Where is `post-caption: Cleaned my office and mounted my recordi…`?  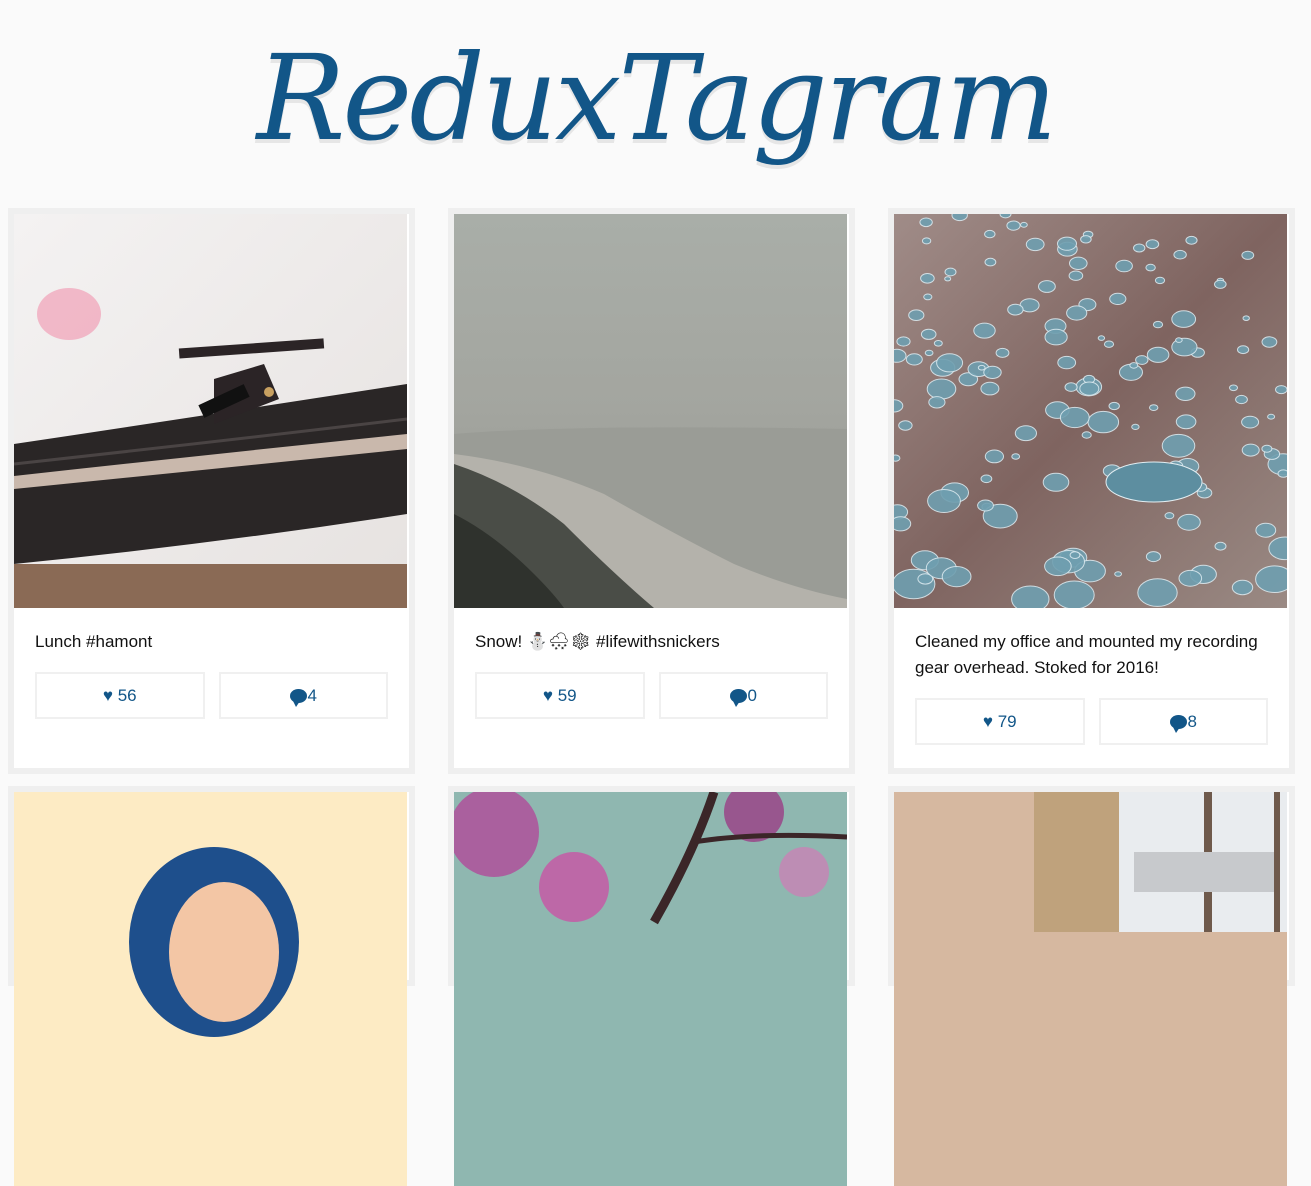 post-caption: Cleaned my office and mounted my recordi… is located at coordinates (1086, 654).